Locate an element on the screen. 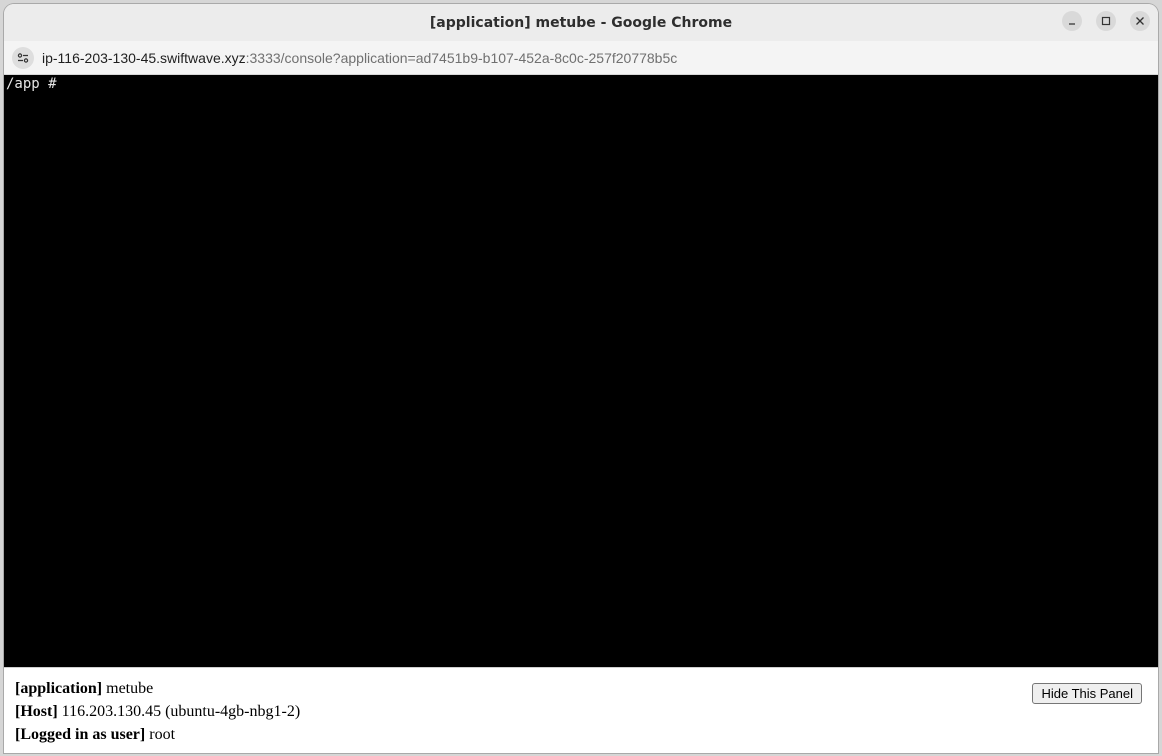  application-value: metube is located at coordinates (128, 688).